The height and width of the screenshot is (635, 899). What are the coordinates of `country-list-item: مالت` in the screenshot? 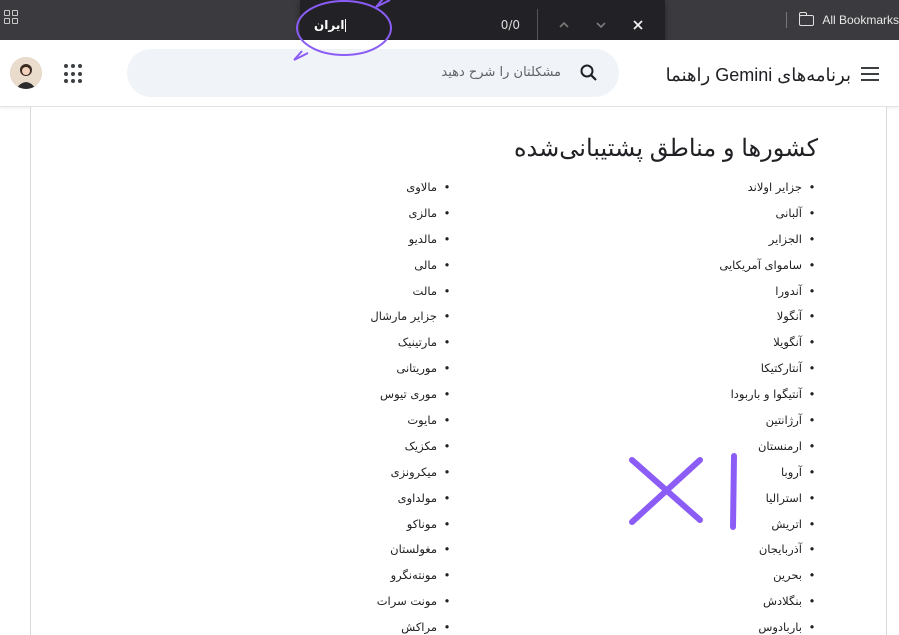 It's located at (411, 296).